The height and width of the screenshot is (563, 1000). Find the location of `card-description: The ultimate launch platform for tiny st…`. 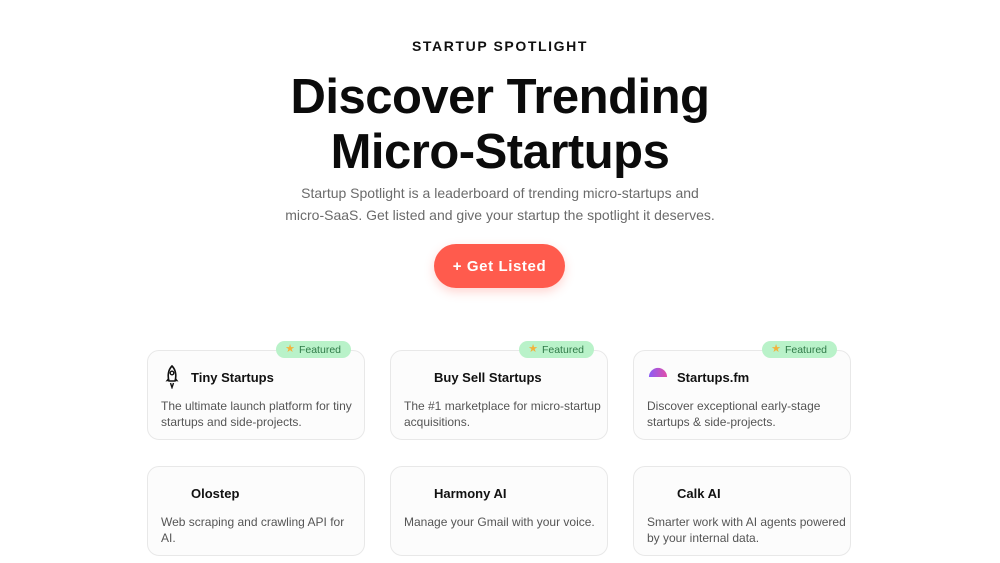

card-description: The ultimate launch platform for tiny st… is located at coordinates (256, 414).